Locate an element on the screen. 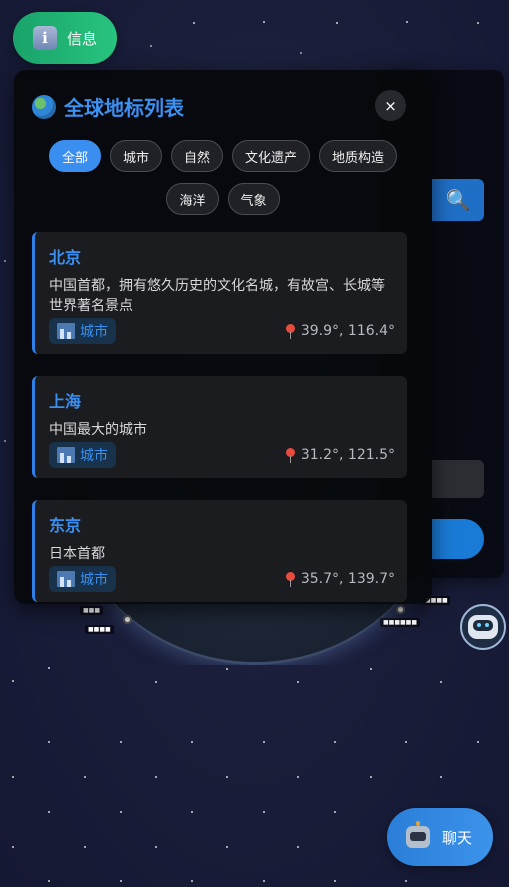  search-result-field is located at coordinates (458, 479).